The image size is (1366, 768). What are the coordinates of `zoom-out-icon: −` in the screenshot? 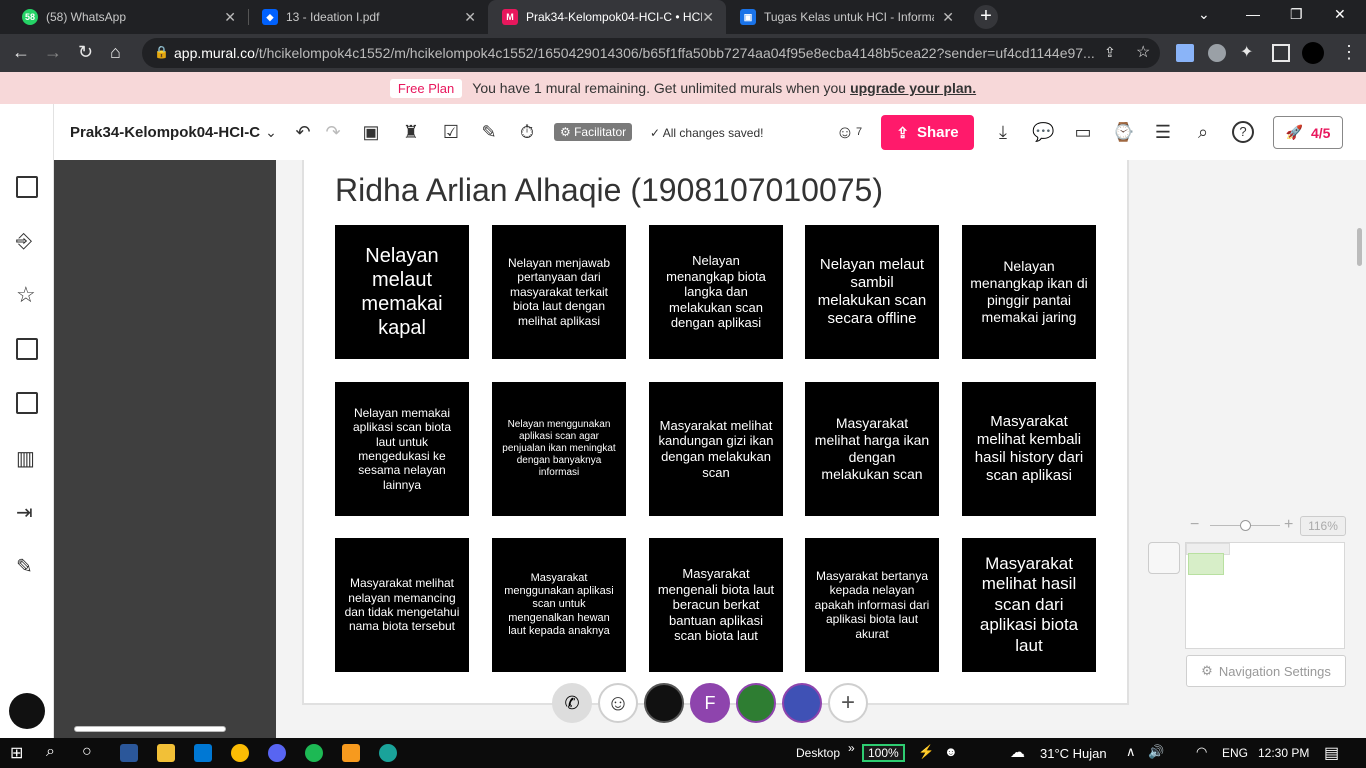 It's located at (1194, 525).